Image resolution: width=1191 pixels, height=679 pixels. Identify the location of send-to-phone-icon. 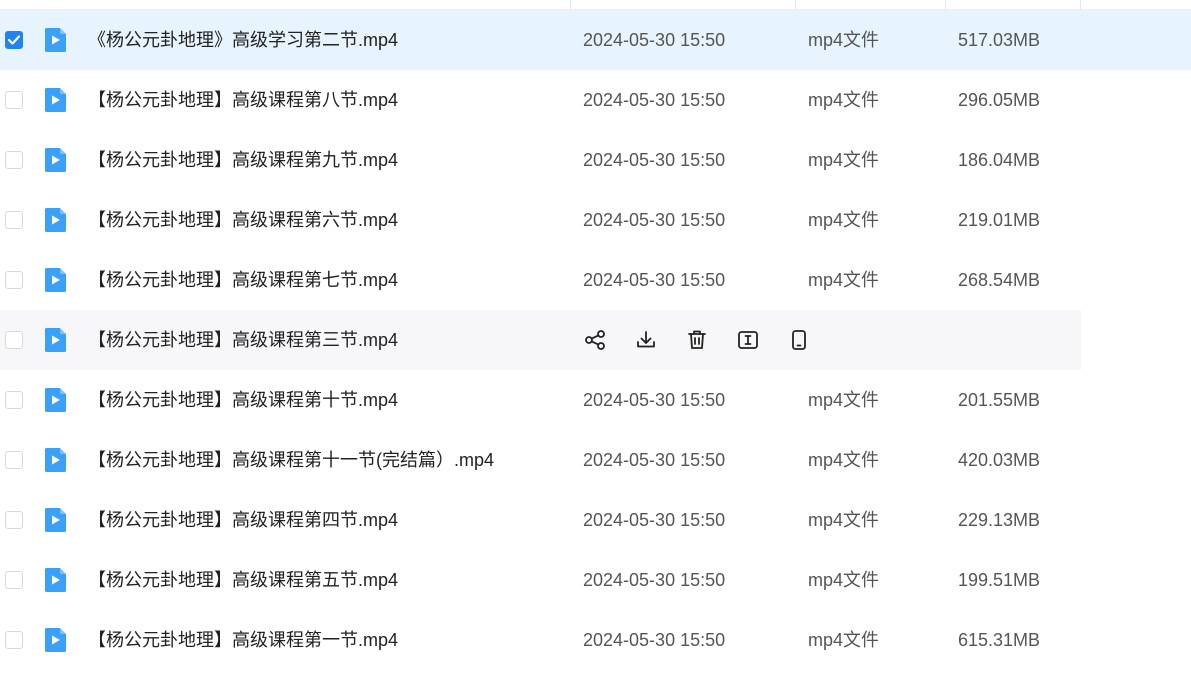
(799, 340).